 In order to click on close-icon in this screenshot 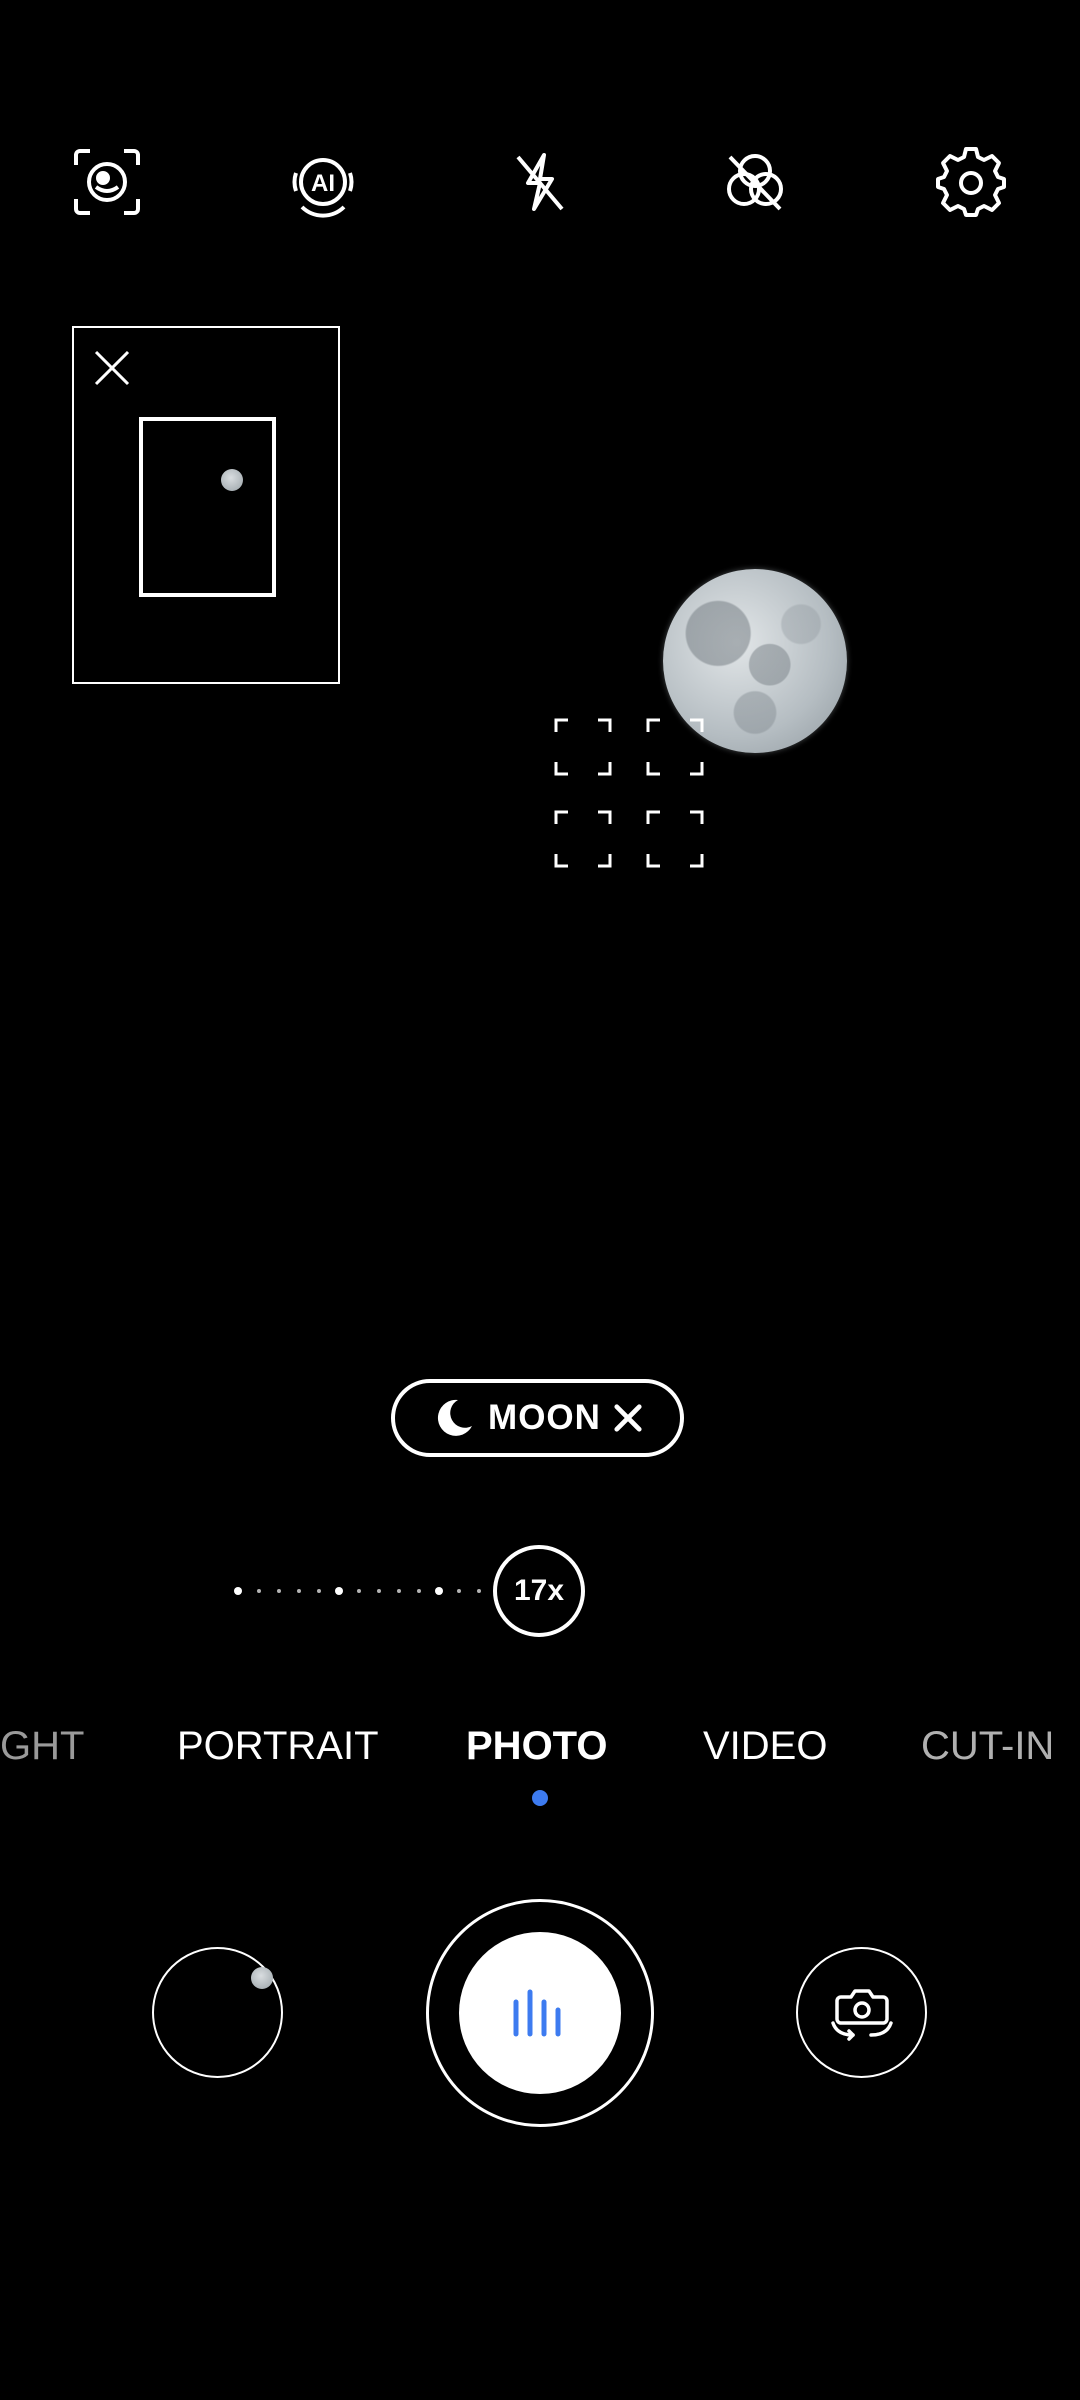, I will do `click(112, 368)`.